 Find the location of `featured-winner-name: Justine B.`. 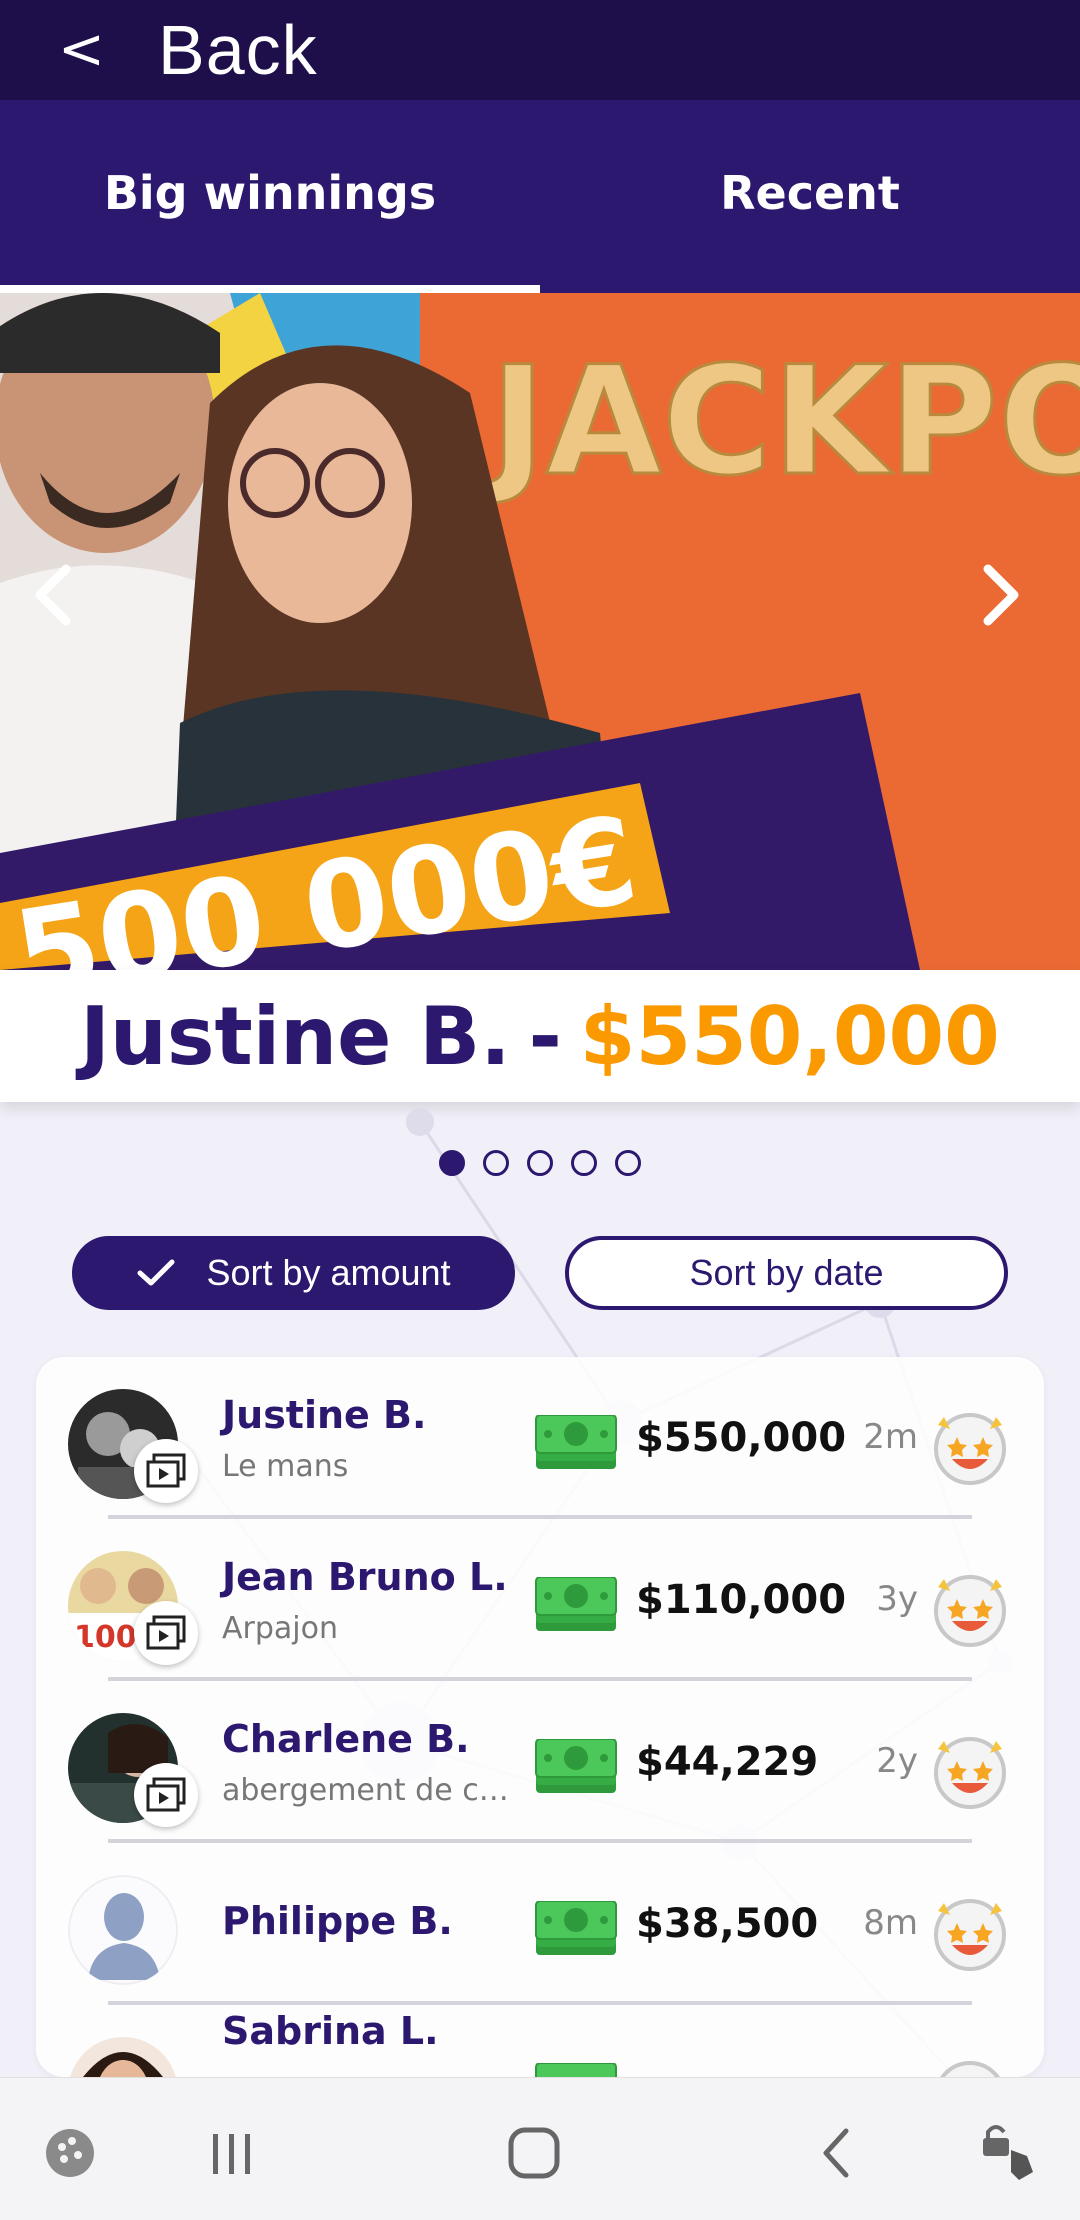

featured-winner-name: Justine B. is located at coordinates (295, 1036).